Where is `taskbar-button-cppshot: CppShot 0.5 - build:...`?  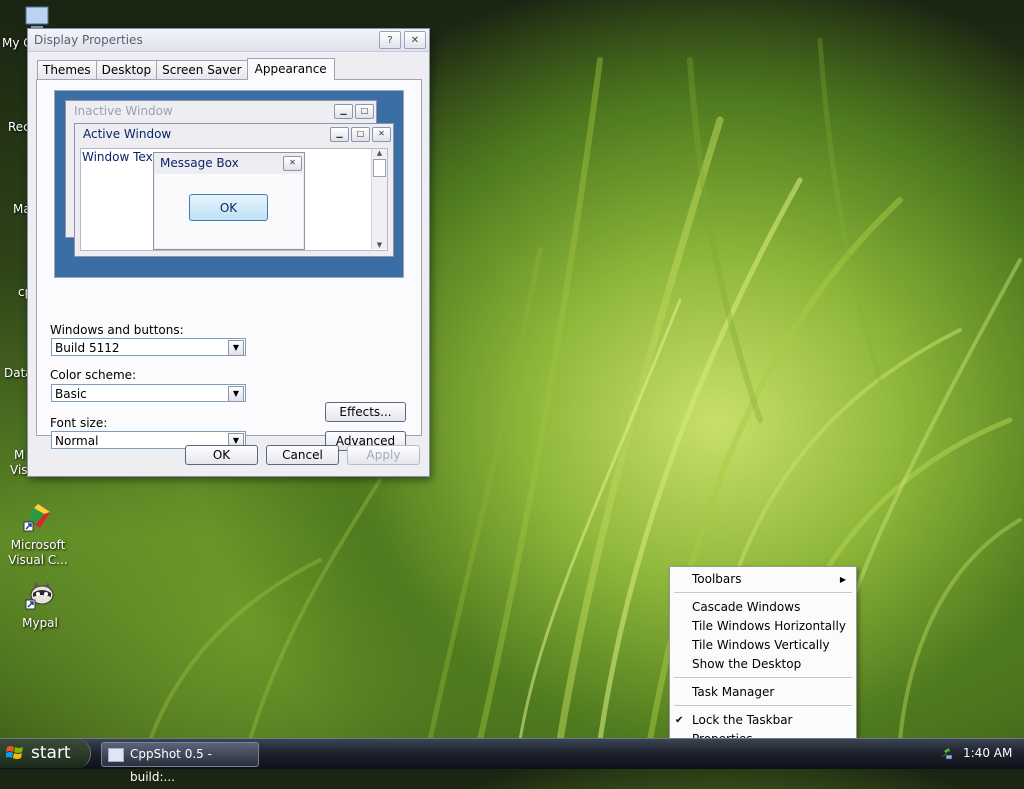
taskbar-button-cppshot: CppShot 0.5 - build:... is located at coordinates (180, 763).